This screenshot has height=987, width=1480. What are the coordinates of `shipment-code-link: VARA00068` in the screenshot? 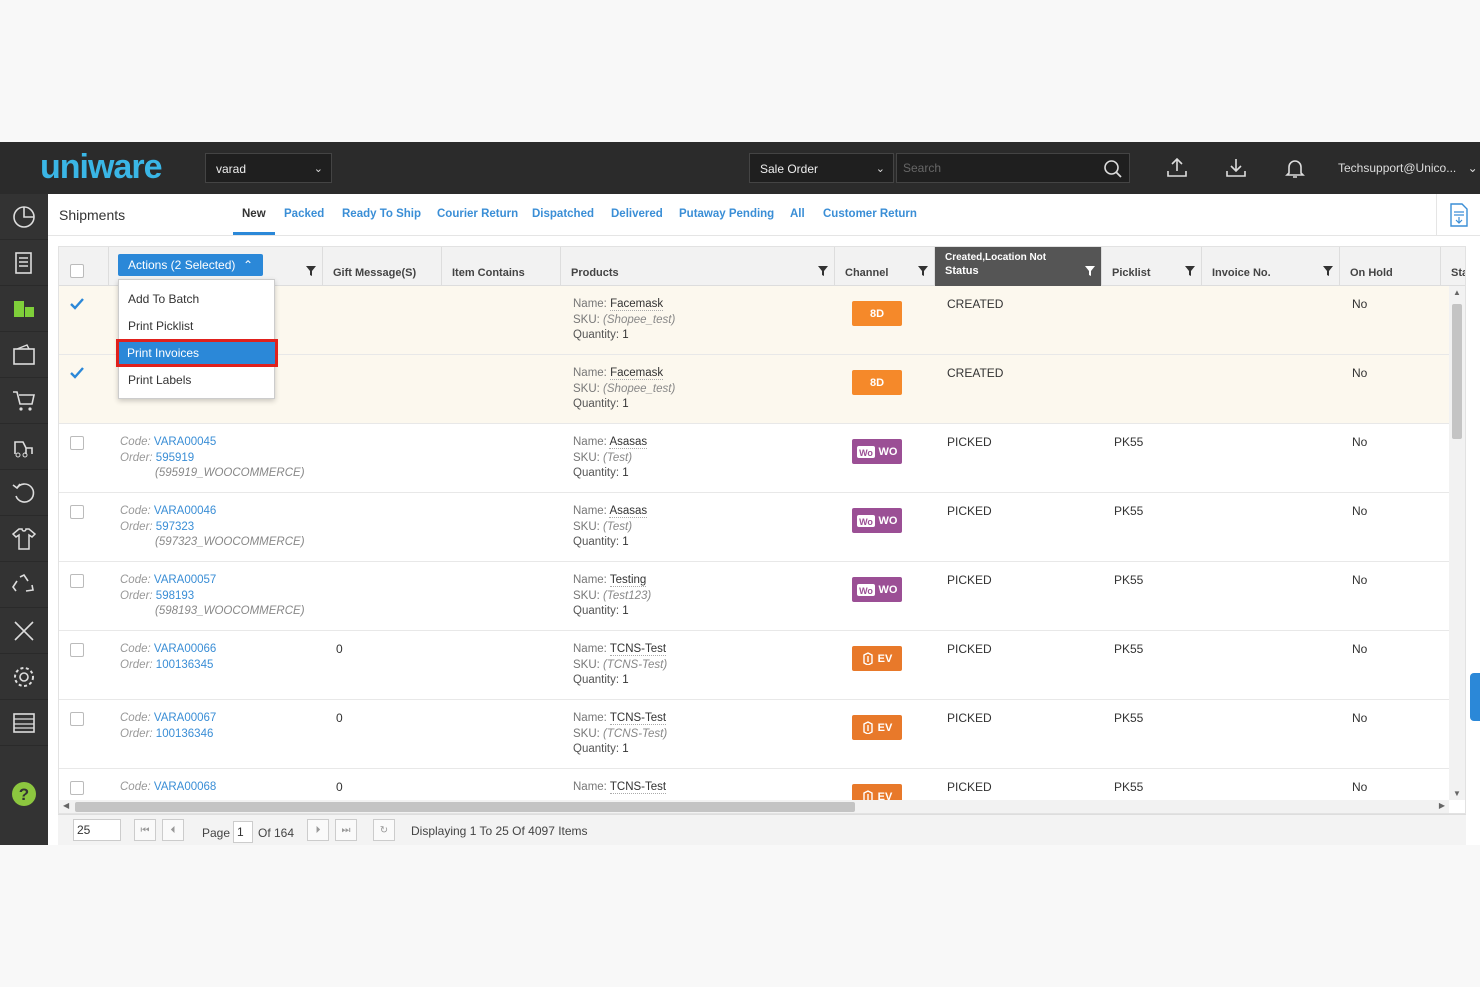 It's located at (185, 787).